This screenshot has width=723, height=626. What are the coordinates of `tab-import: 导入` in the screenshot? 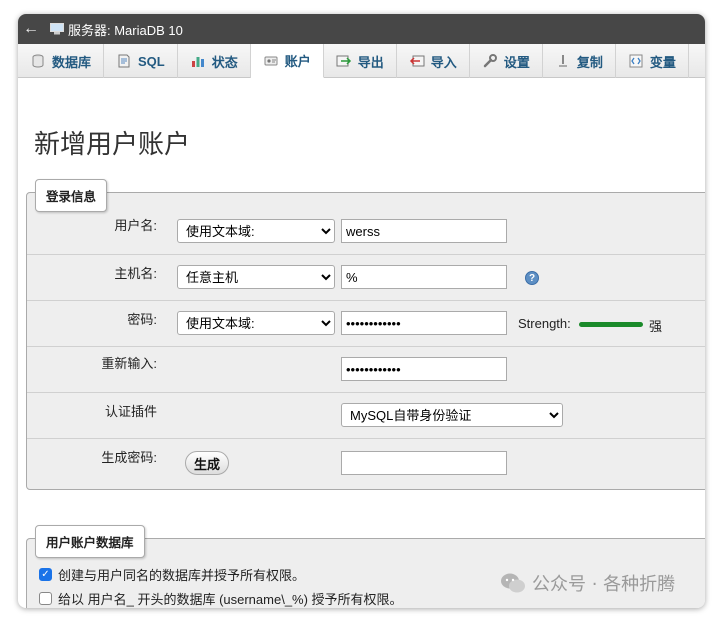 It's located at (433, 61).